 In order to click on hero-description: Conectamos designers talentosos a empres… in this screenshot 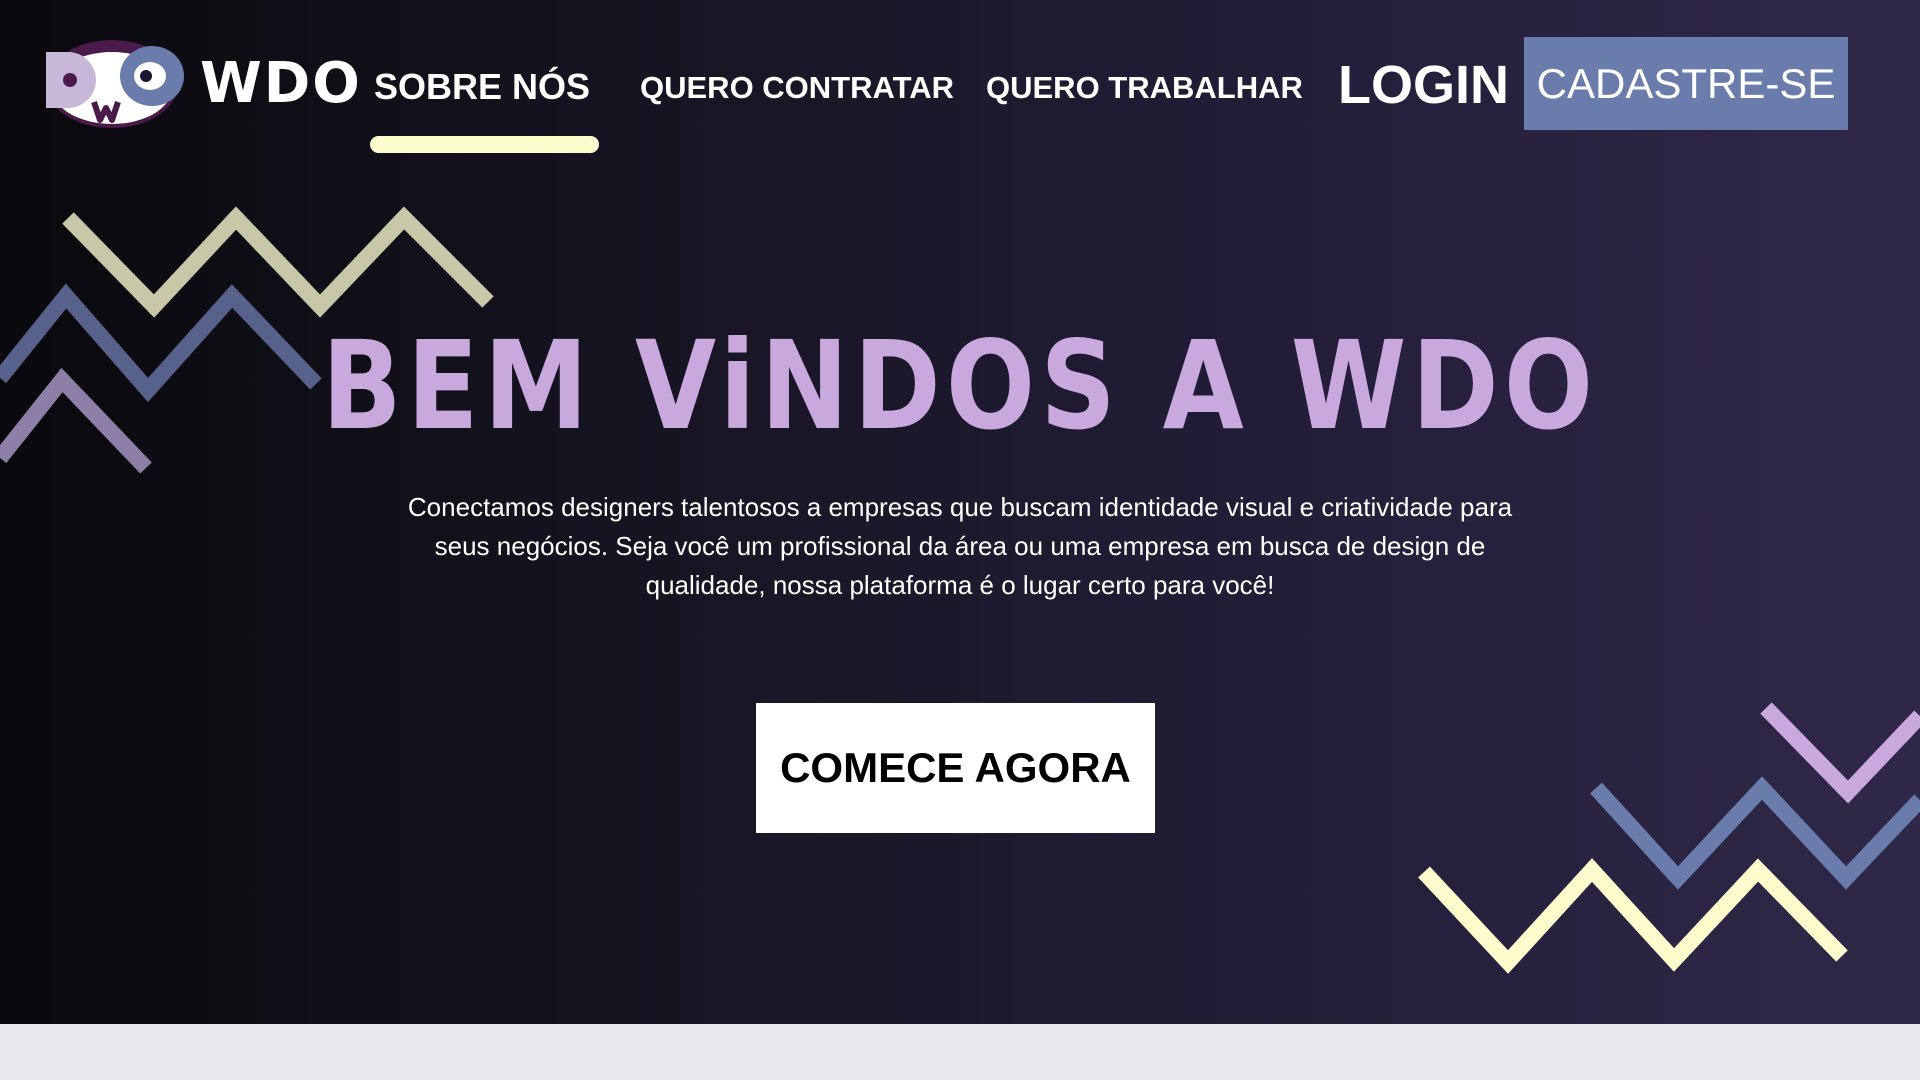, I will do `click(960, 546)`.